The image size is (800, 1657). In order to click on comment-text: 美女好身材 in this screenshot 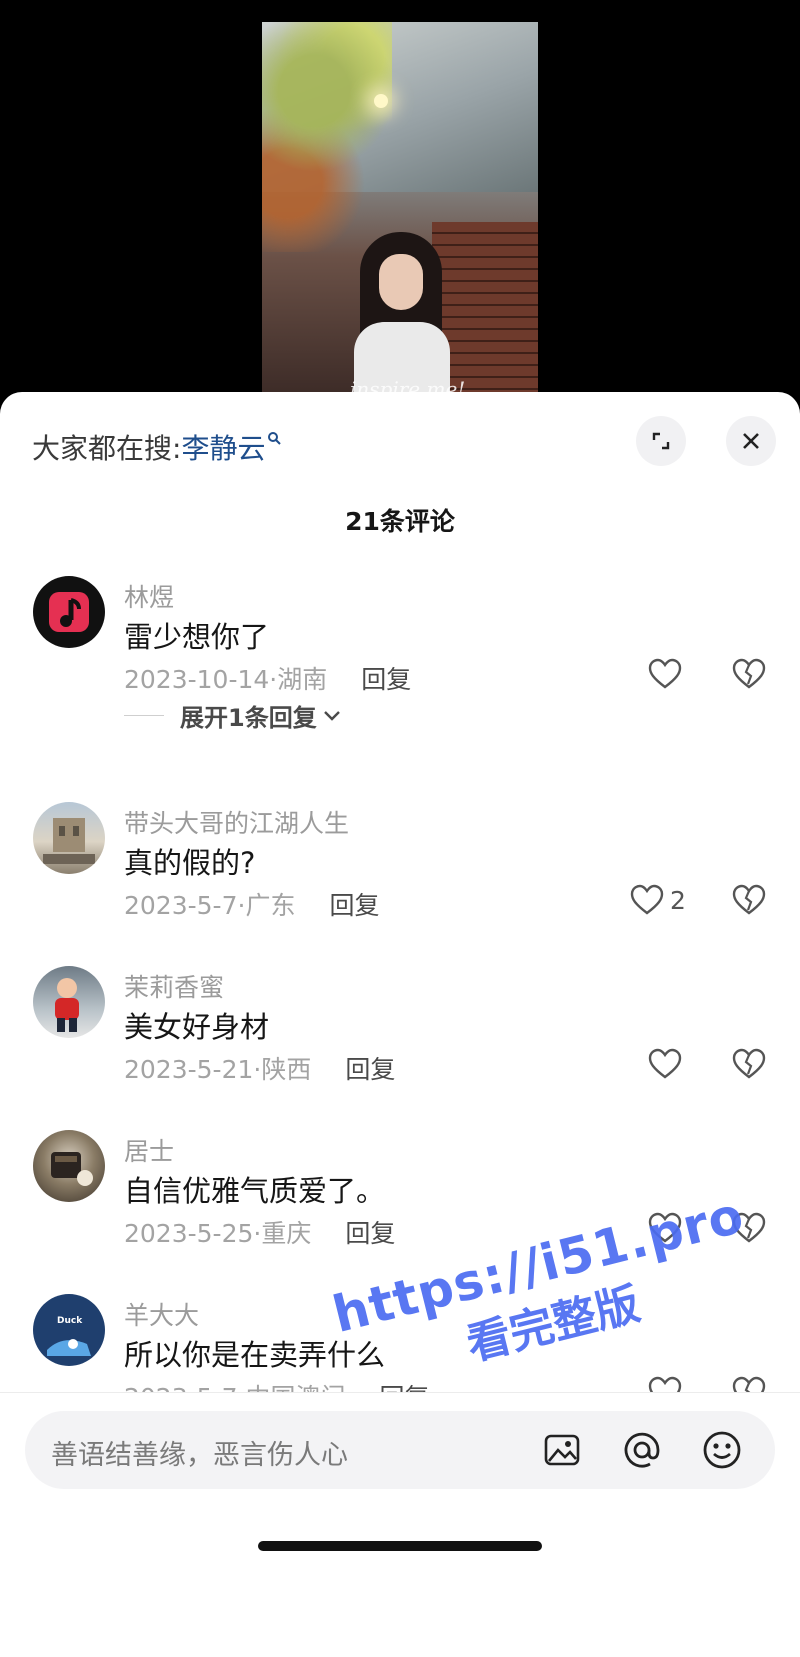, I will do `click(197, 1027)`.